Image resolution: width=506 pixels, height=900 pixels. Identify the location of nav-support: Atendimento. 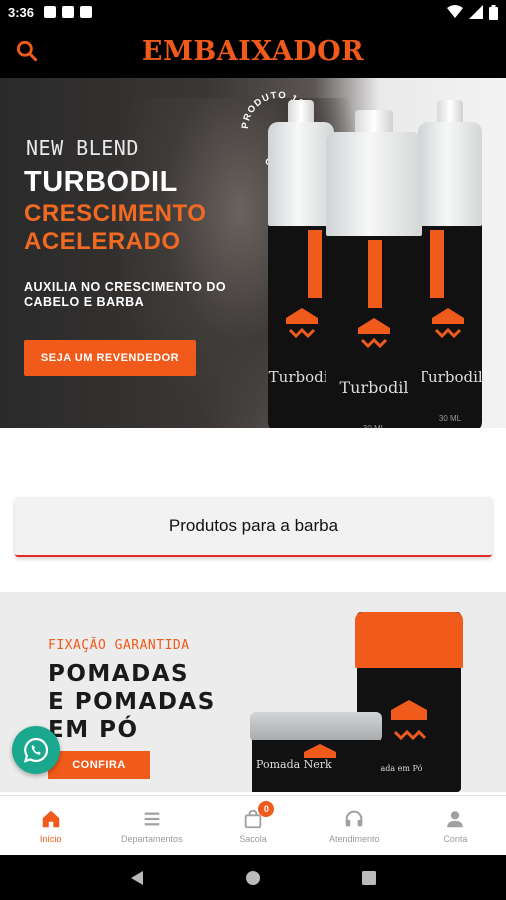
(354, 825).